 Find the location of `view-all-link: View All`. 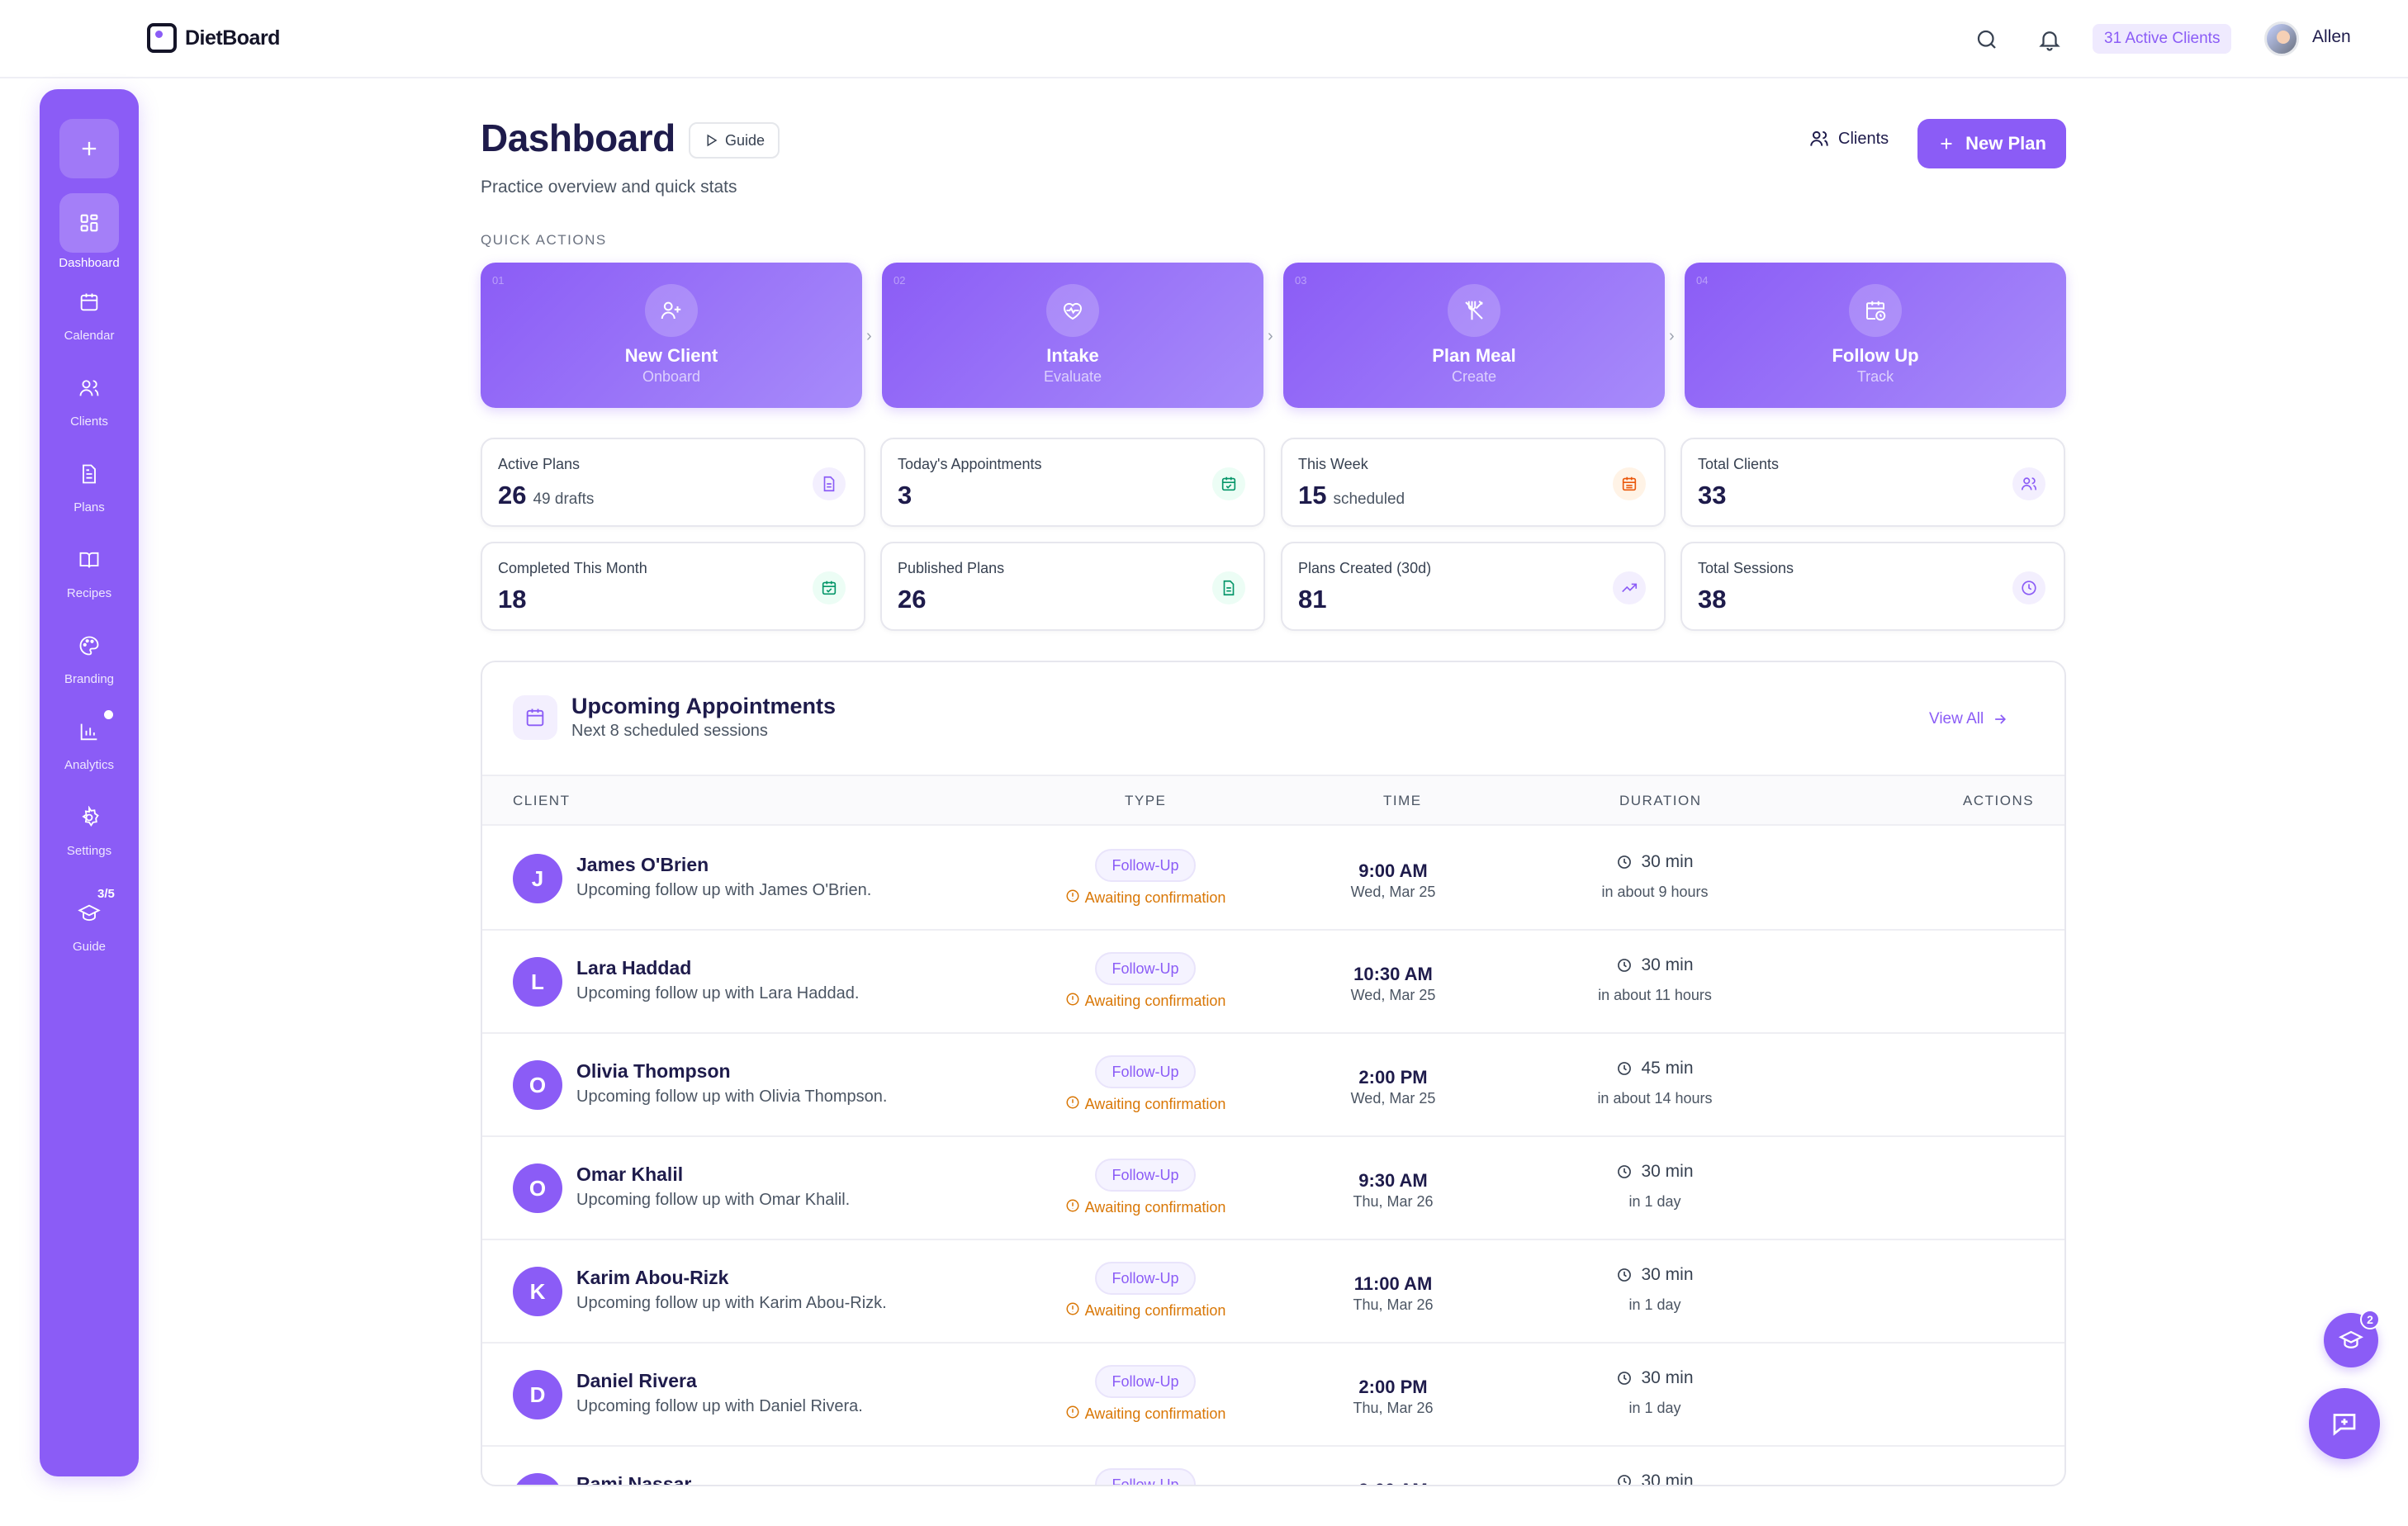

view-all-link: View All is located at coordinates (1968, 719).